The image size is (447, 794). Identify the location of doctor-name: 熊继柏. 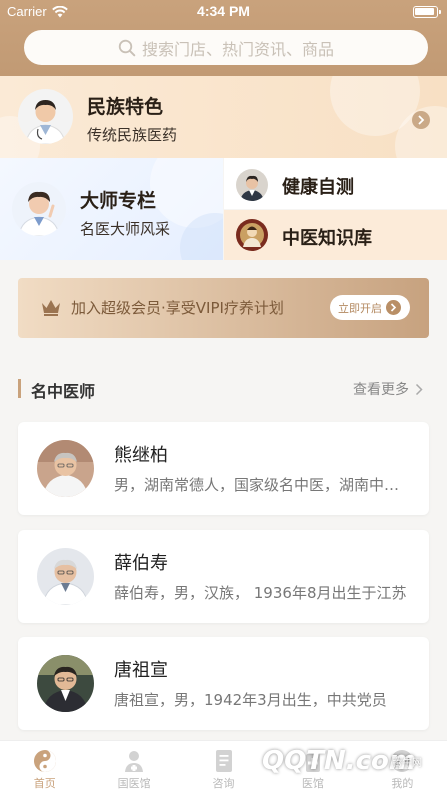
(141, 455).